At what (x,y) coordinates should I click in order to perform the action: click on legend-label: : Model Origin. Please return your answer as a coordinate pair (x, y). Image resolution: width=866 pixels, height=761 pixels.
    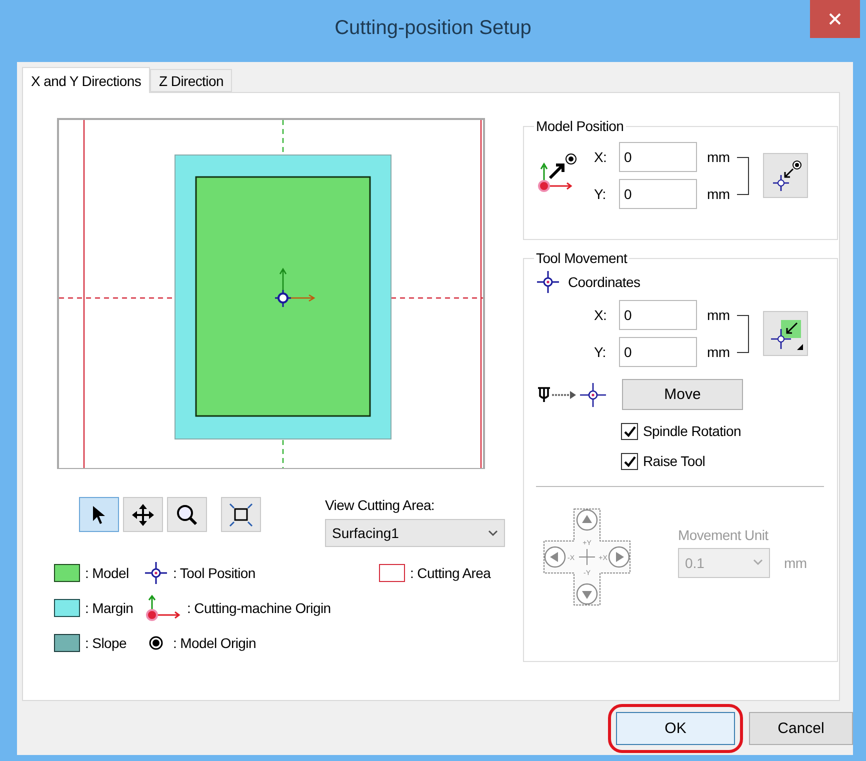
    Looking at the image, I should click on (214, 642).